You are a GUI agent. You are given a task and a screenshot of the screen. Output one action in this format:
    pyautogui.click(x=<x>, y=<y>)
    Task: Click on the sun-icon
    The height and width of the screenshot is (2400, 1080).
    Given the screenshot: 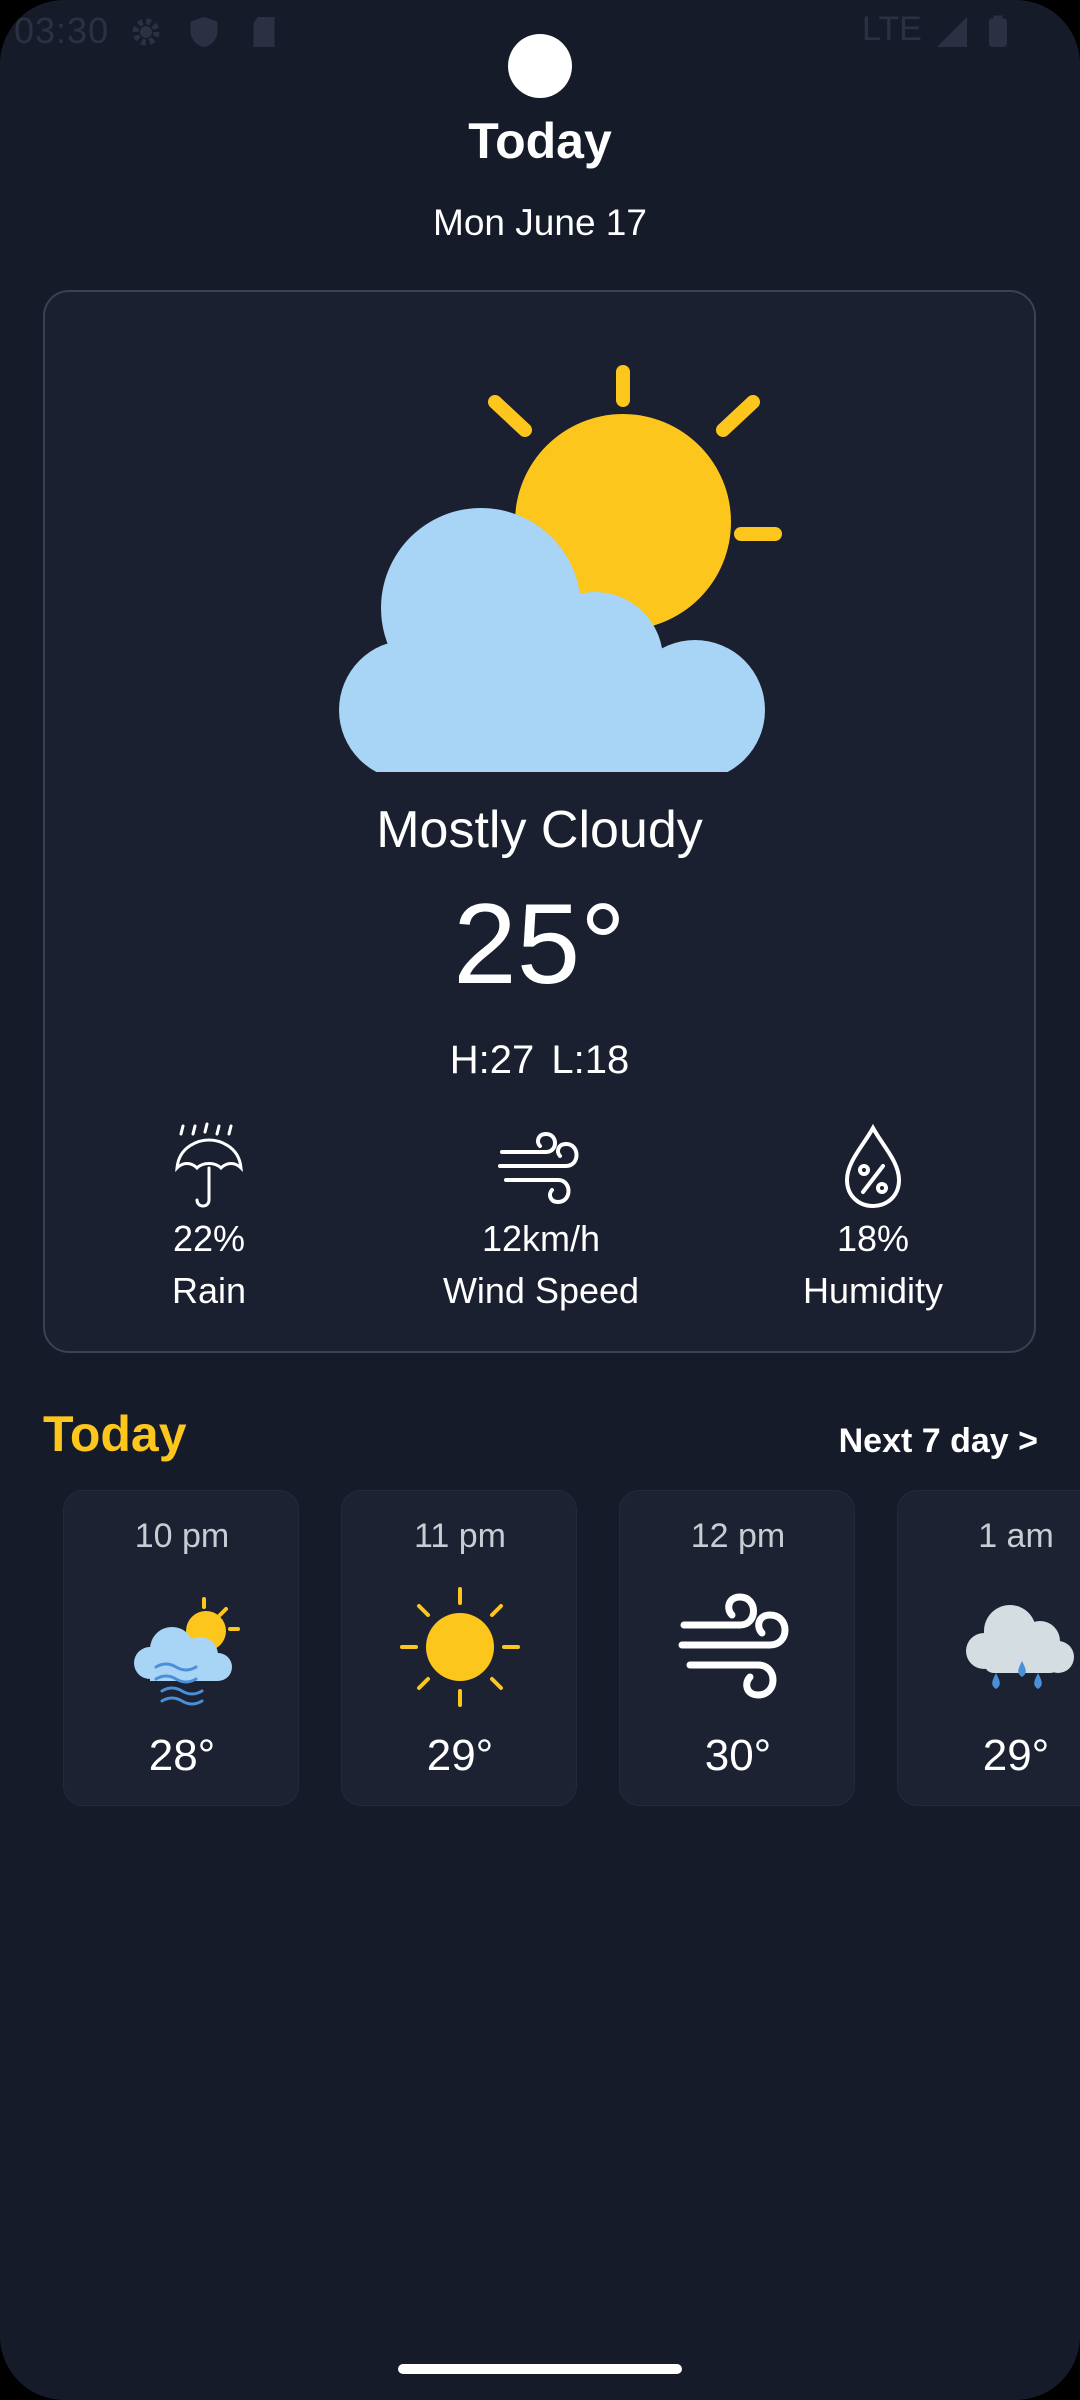 What is the action you would take?
    pyautogui.click(x=460, y=1647)
    